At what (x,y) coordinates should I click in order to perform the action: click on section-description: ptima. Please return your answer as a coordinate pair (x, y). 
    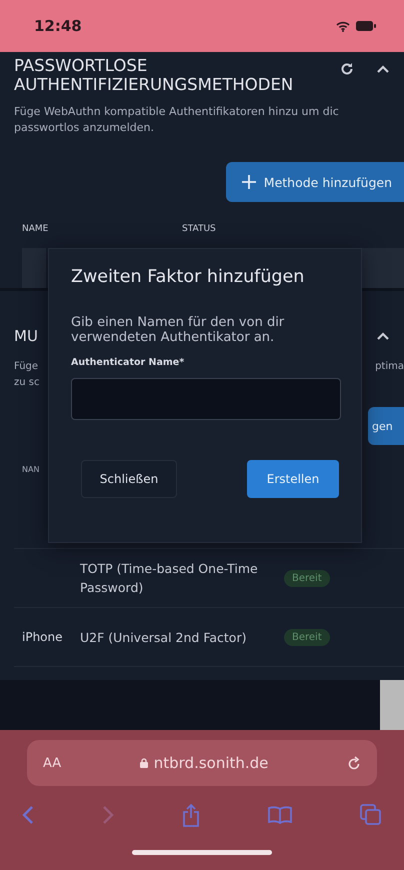
    Looking at the image, I should click on (389, 366).